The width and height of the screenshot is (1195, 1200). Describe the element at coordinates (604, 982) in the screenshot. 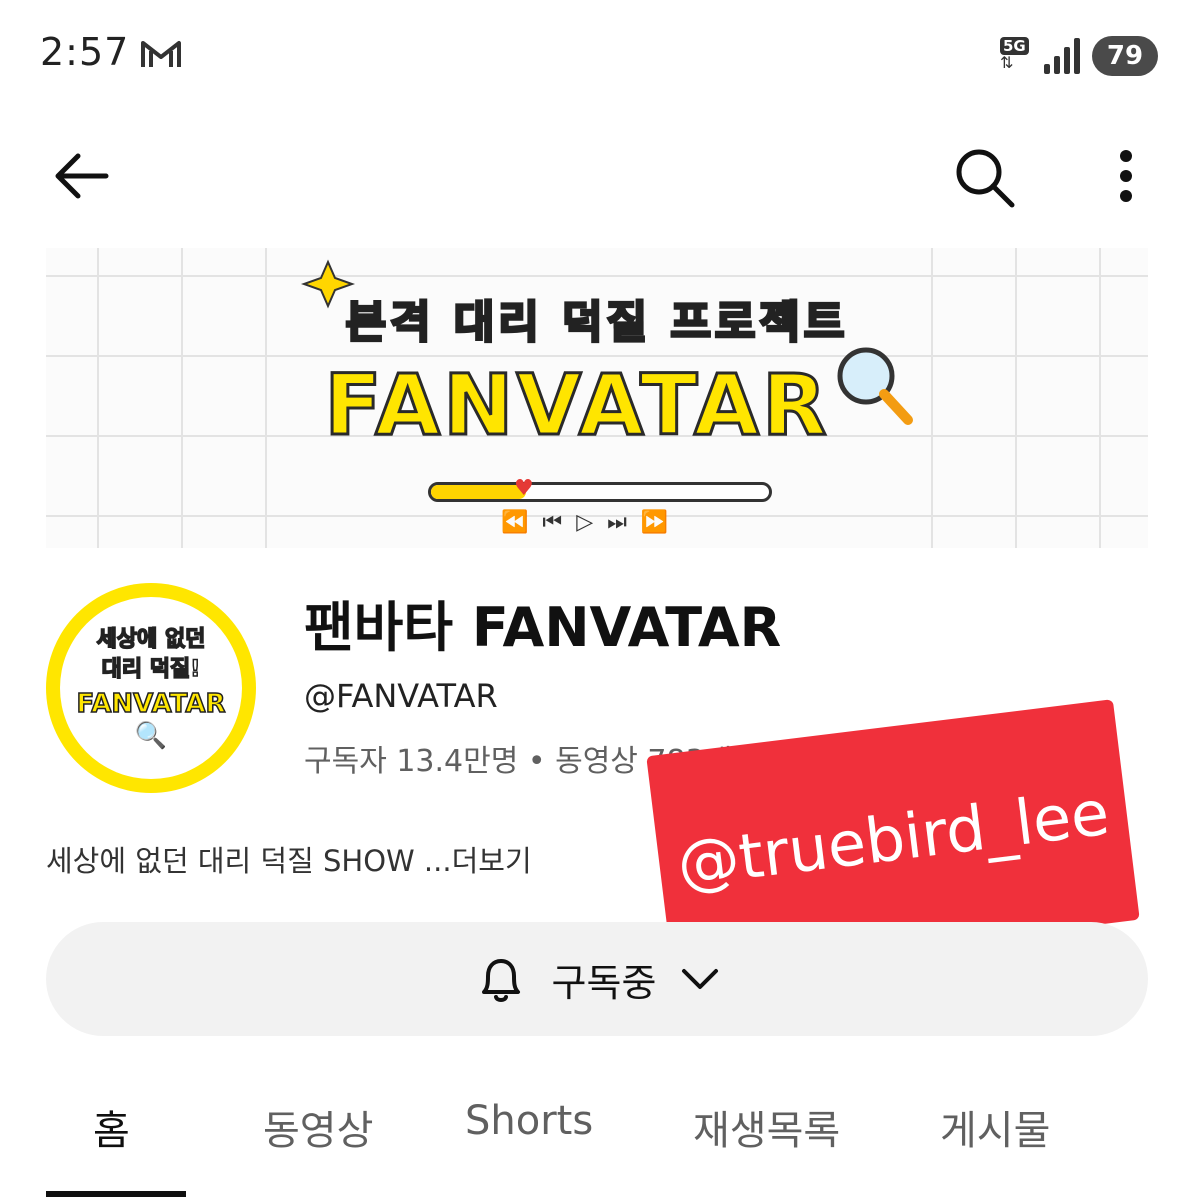

I see `subscribe-label: 구독중` at that location.